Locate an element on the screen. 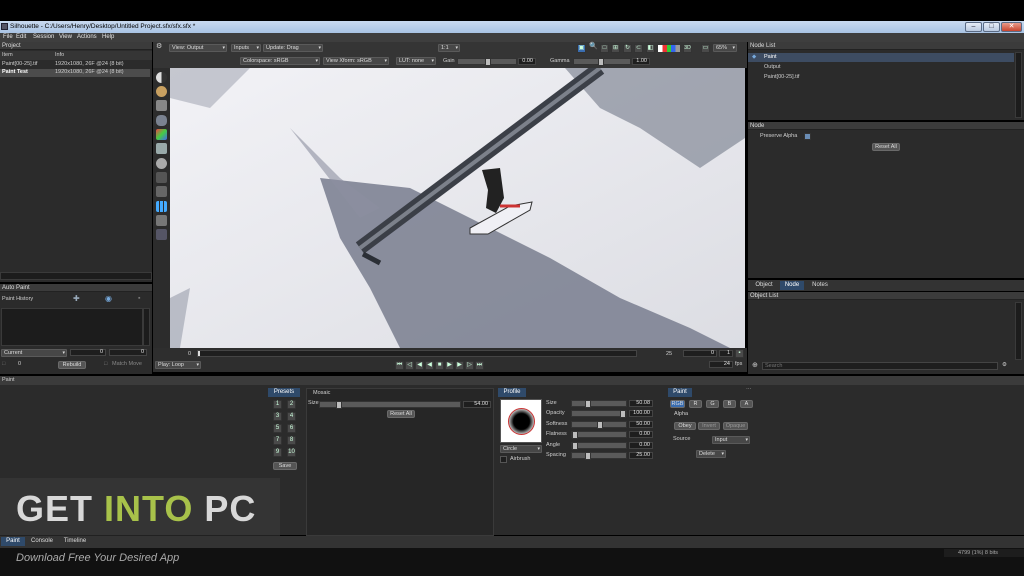 Image resolution: width=1024 pixels, height=576 pixels. object-list-vscroll is located at coordinates (1018, 331).